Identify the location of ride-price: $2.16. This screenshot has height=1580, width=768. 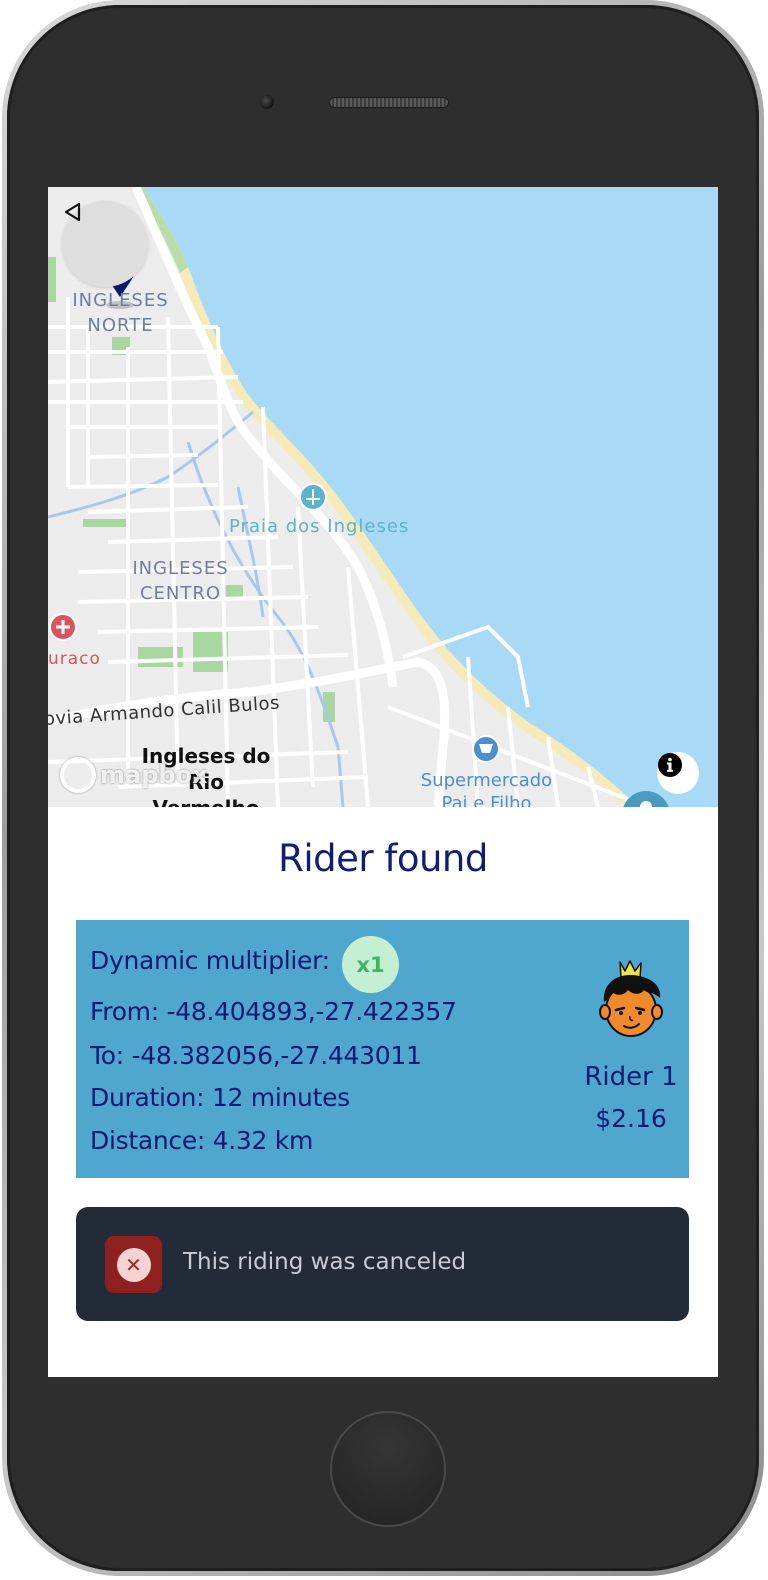
(631, 1118).